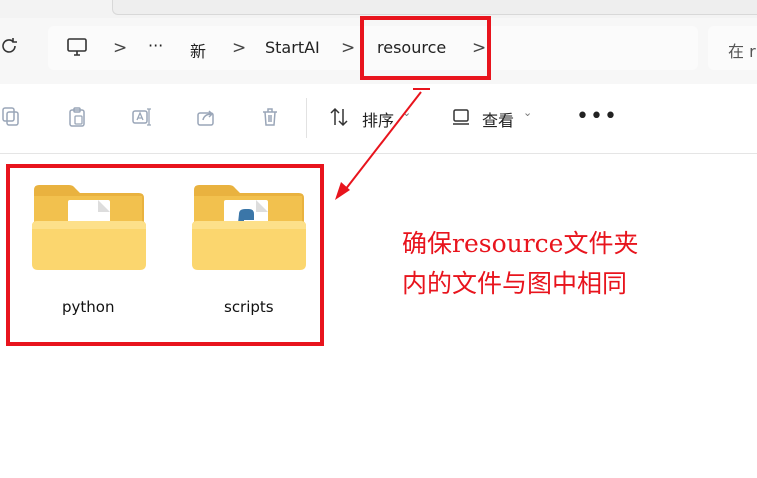 The image size is (757, 478). What do you see at coordinates (515, 283) in the screenshot?
I see `annotation-line-2: 内的文件与图中相同` at bounding box center [515, 283].